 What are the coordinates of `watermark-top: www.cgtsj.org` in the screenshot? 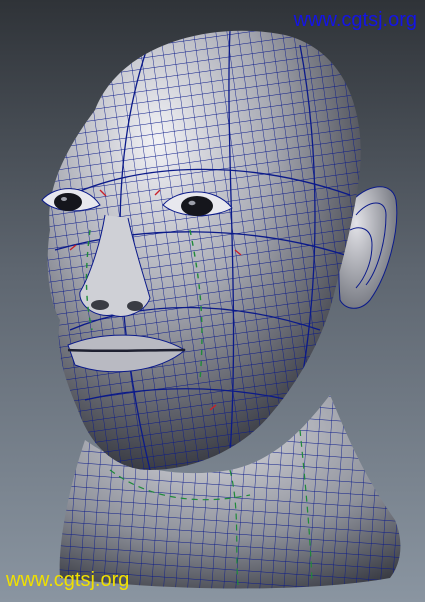 It's located at (355, 20).